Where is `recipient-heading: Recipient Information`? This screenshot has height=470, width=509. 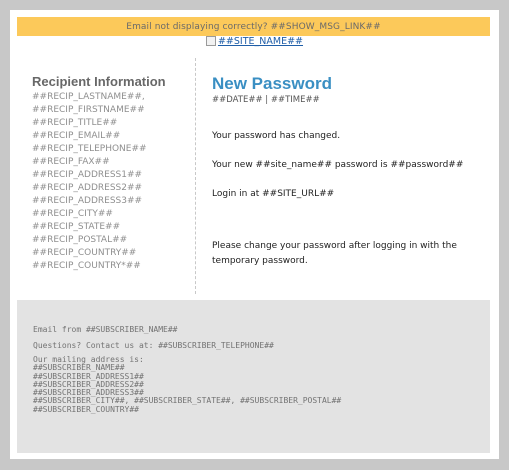
recipient-heading: Recipient Information is located at coordinates (99, 81).